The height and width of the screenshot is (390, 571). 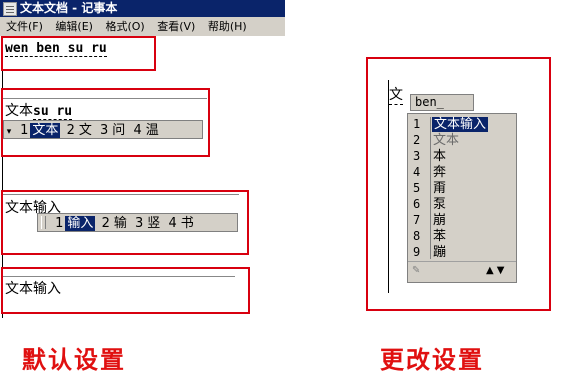 What do you see at coordinates (45, 130) in the screenshot?
I see `candidate-selected: 文本` at bounding box center [45, 130].